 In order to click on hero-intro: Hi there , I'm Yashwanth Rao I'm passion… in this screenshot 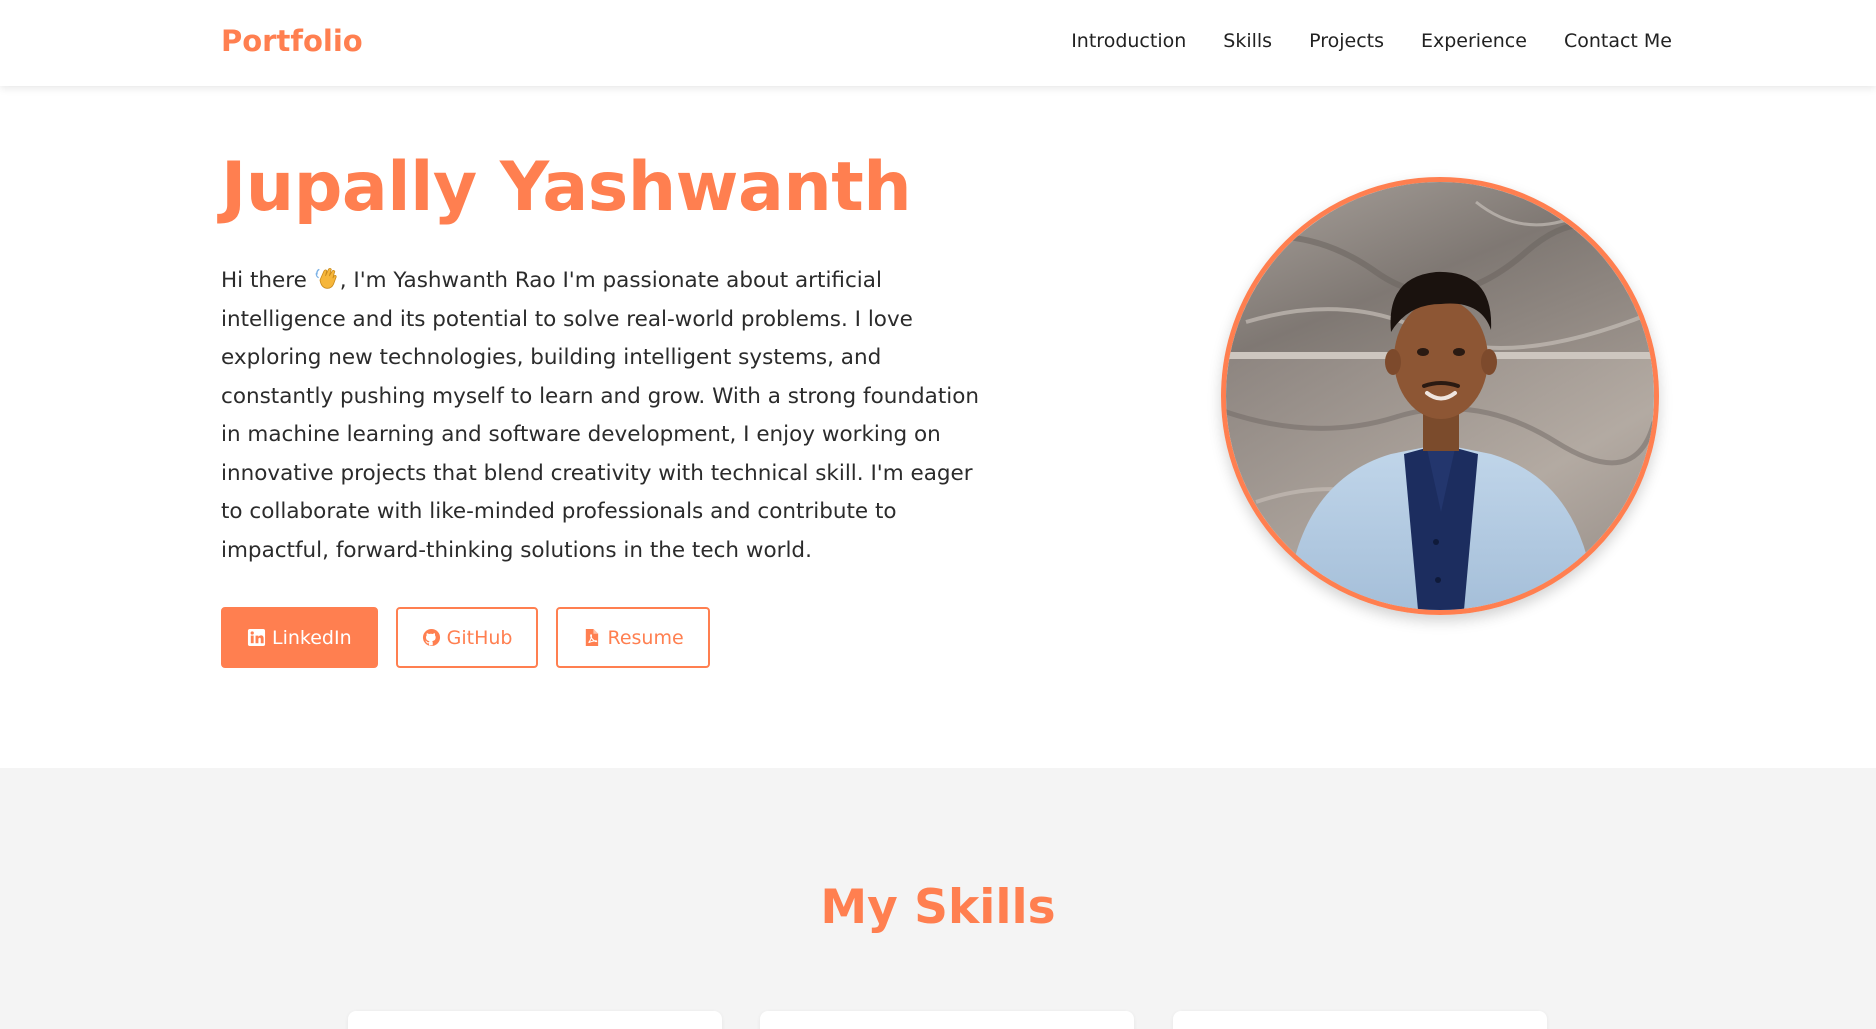, I will do `click(601, 416)`.